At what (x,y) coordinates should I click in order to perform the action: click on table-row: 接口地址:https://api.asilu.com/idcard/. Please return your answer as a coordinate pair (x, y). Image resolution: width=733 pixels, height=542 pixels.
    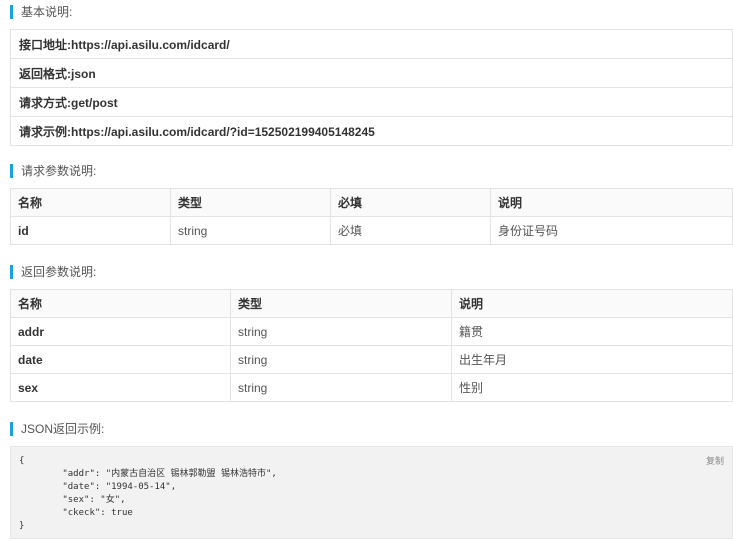
    Looking at the image, I should click on (371, 44).